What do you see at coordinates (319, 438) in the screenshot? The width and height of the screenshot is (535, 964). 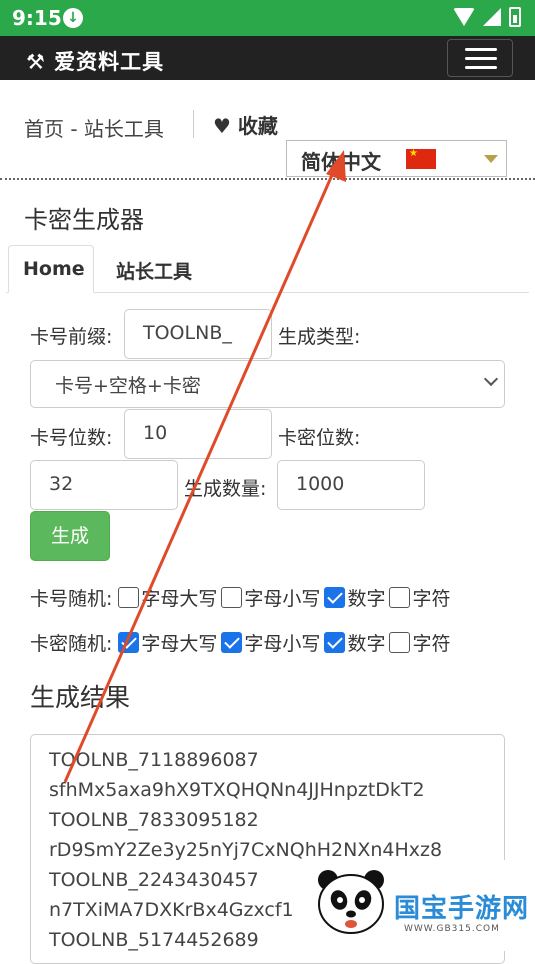 I see `pin-digits-label: 卡密位数:` at bounding box center [319, 438].